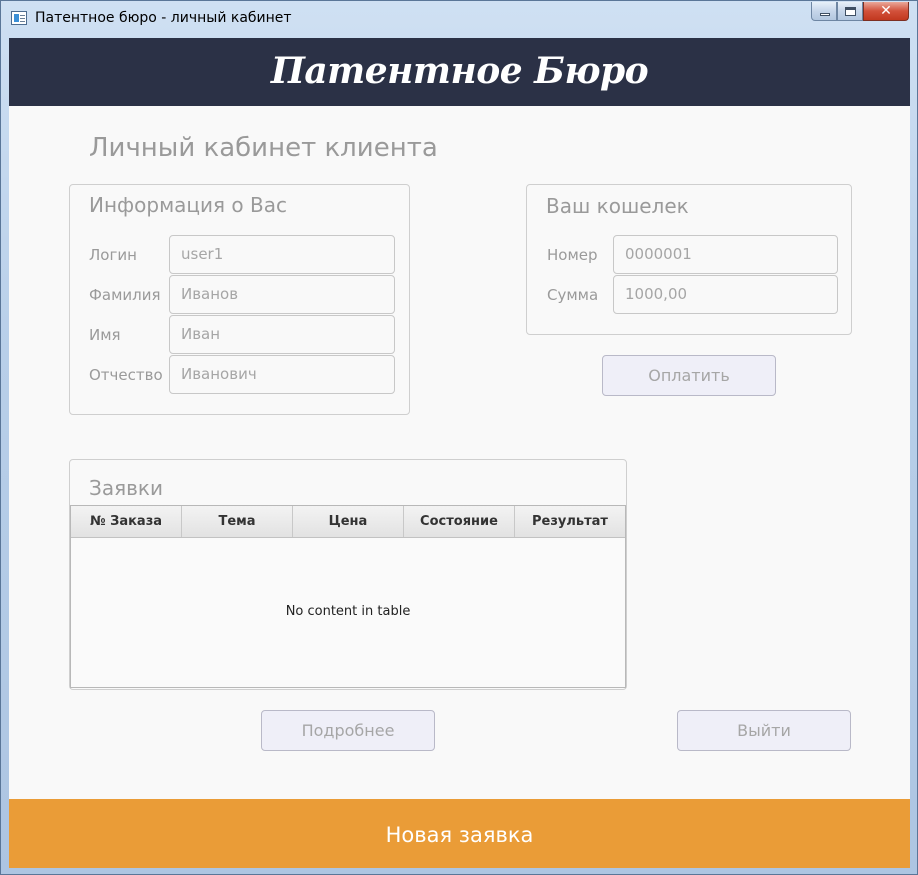 The height and width of the screenshot is (875, 918). I want to click on new-request-button: Новая заявка, so click(459, 833).